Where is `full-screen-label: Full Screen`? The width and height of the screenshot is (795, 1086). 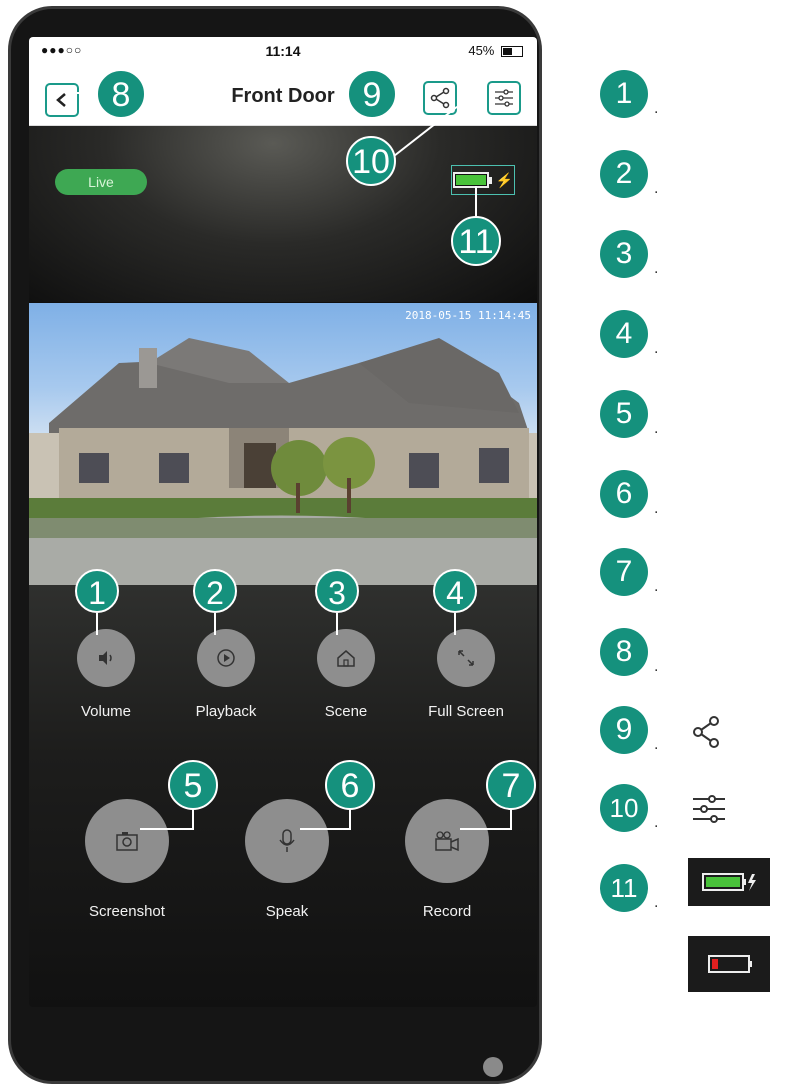 full-screen-label: Full Screen is located at coordinates (466, 711).